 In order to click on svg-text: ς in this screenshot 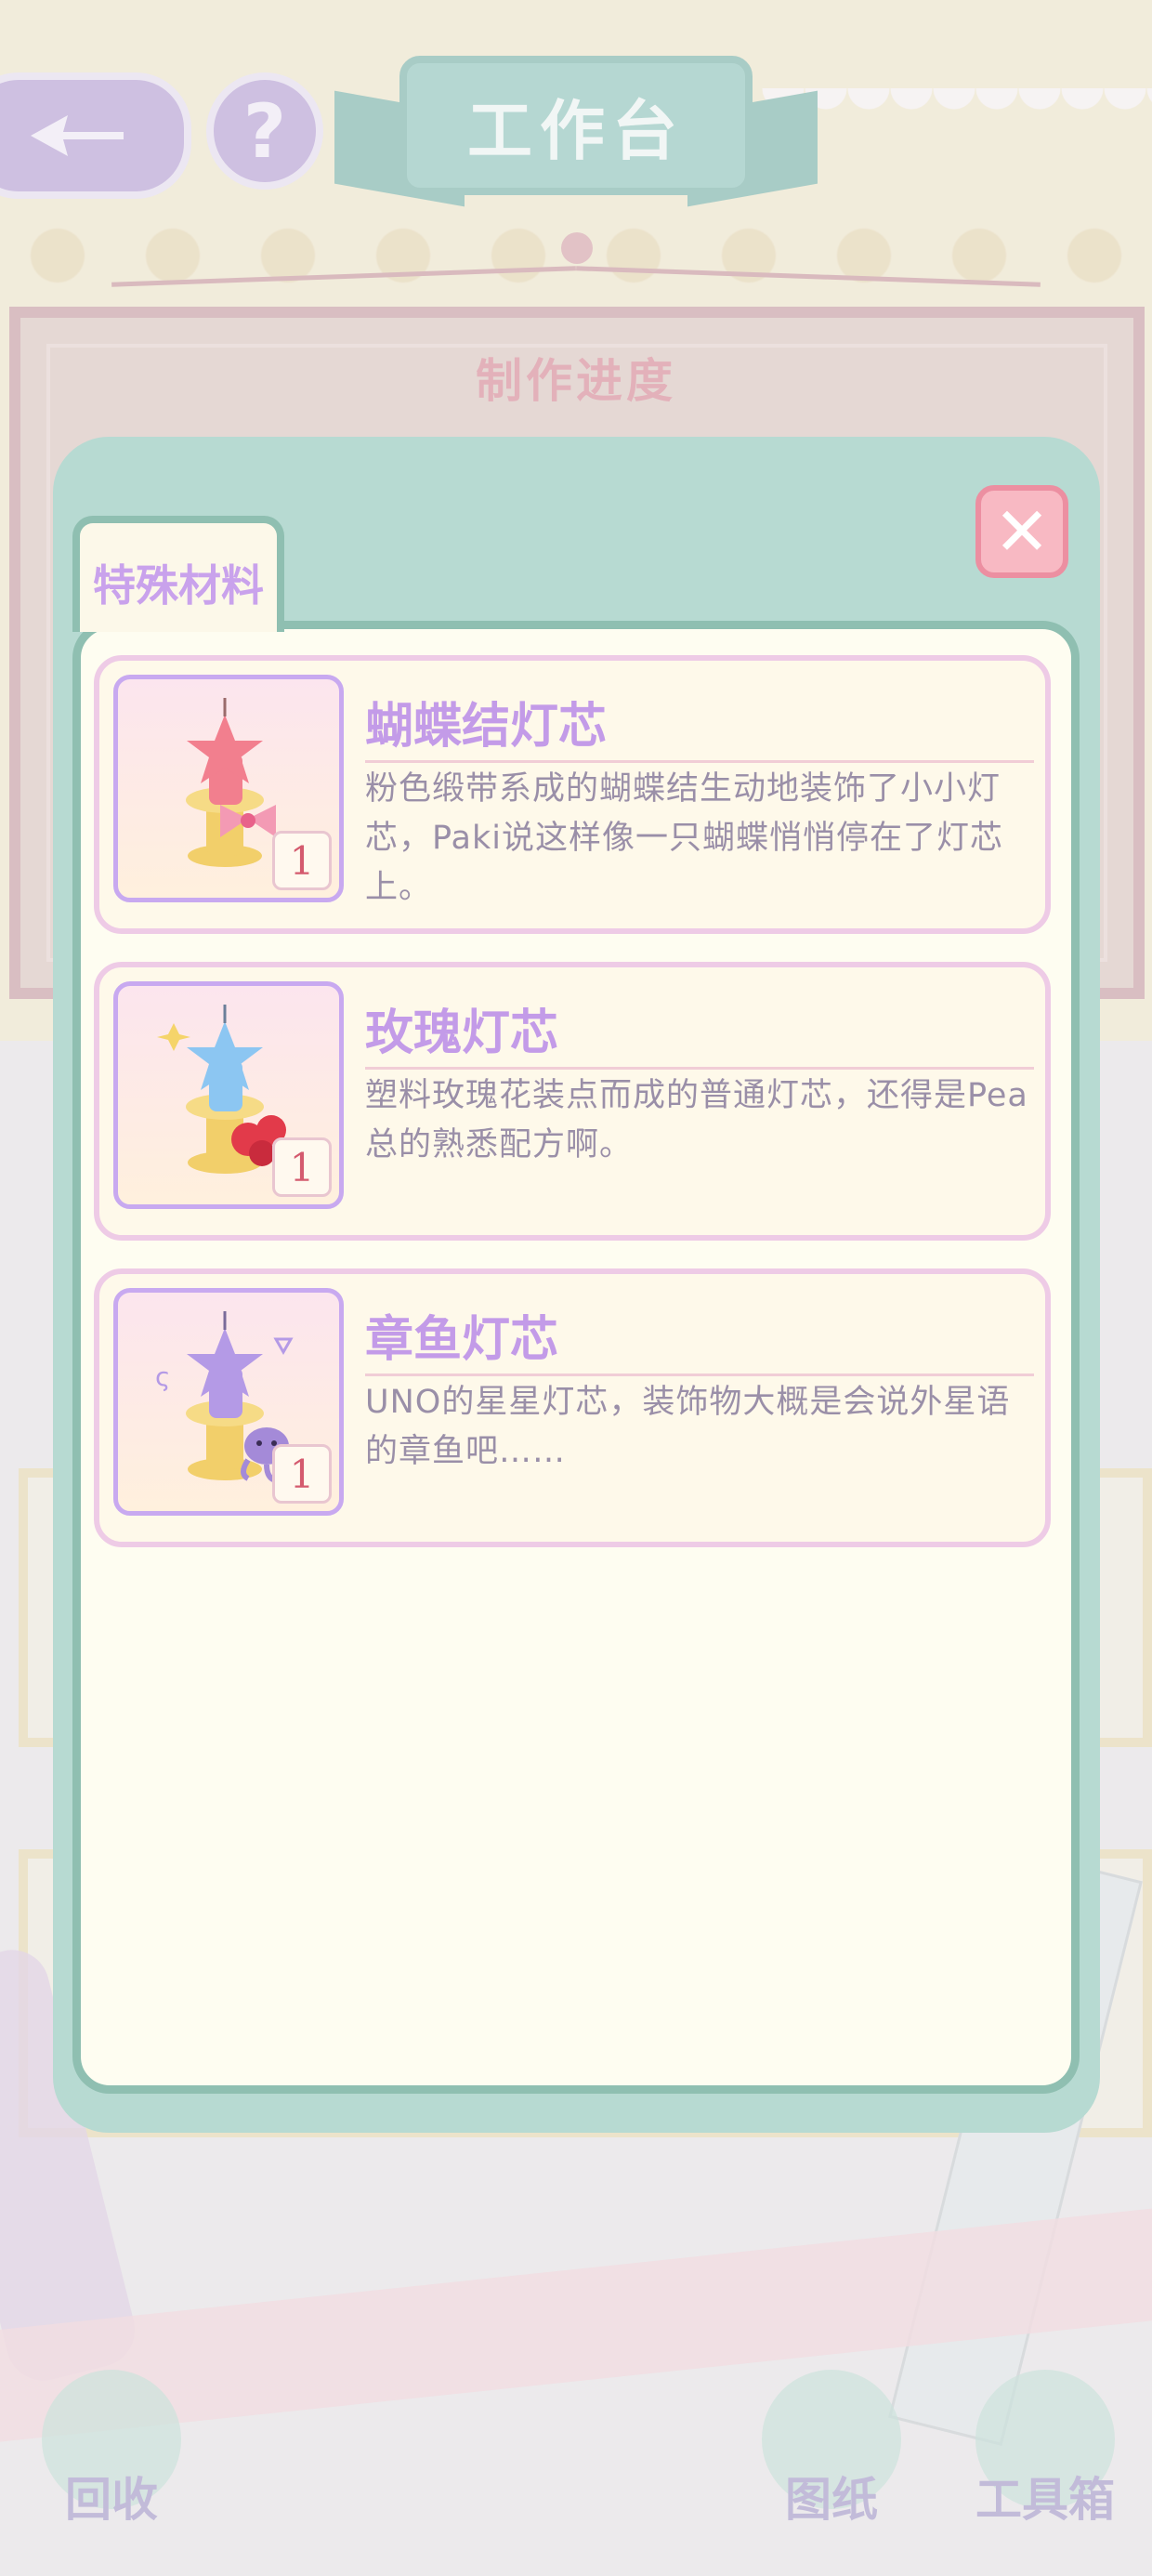, I will do `click(162, 1376)`.